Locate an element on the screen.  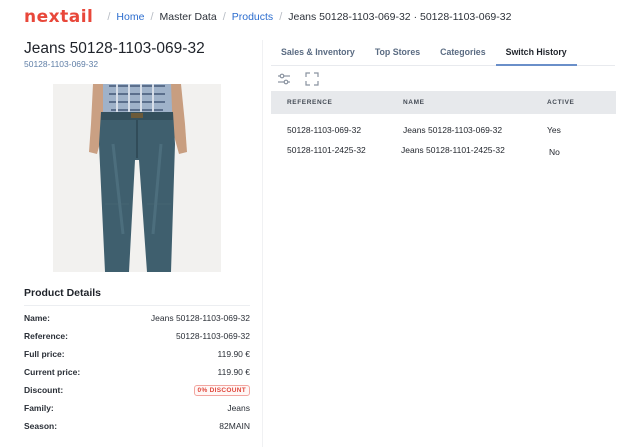
tab-switch-history: Switch History is located at coordinates (536, 53).